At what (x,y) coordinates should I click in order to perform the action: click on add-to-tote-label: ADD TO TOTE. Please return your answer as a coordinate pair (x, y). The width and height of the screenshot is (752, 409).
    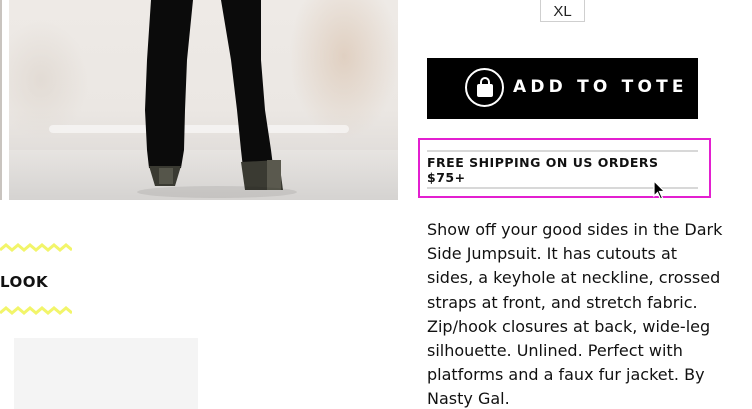
    Looking at the image, I should click on (600, 87).